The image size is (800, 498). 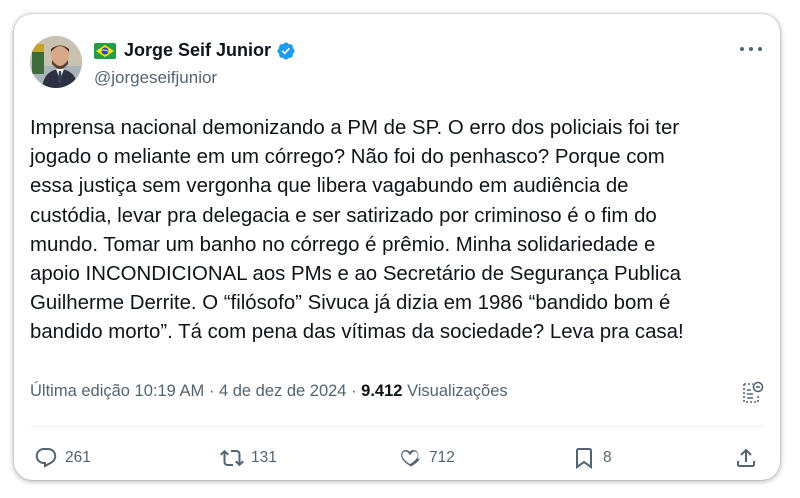 What do you see at coordinates (410, 458) in the screenshot?
I see `heart-icon` at bounding box center [410, 458].